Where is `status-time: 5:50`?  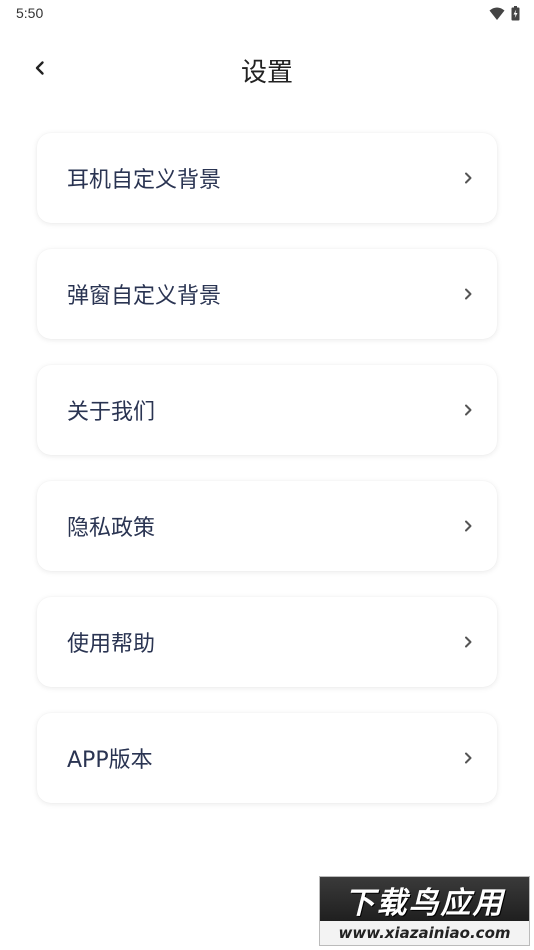
status-time: 5:50 is located at coordinates (30, 13).